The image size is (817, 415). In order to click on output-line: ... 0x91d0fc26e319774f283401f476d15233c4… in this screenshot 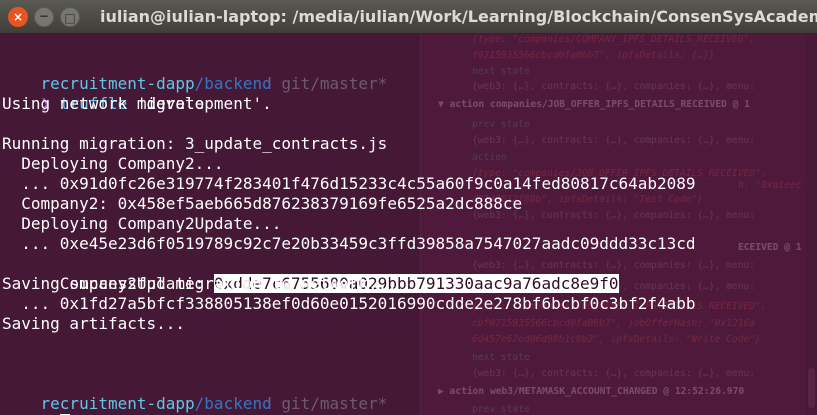, I will do `click(349, 183)`.